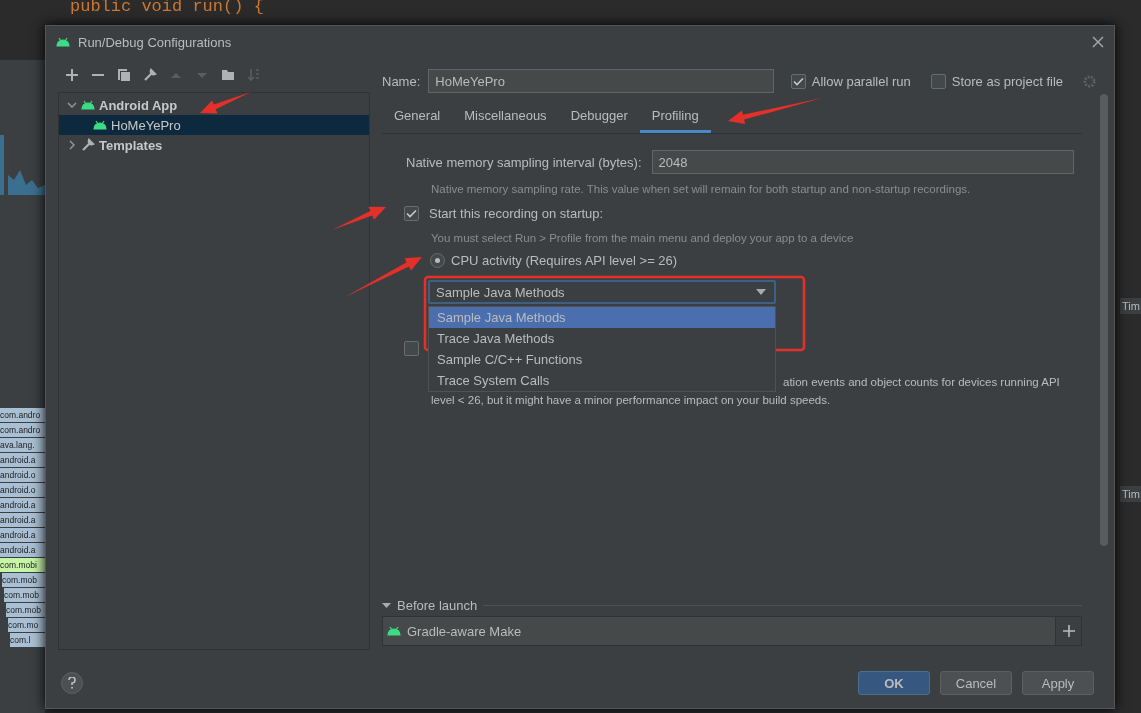  What do you see at coordinates (524, 162) in the screenshot?
I see `field-label: Native memory sampling interval (bytes):` at bounding box center [524, 162].